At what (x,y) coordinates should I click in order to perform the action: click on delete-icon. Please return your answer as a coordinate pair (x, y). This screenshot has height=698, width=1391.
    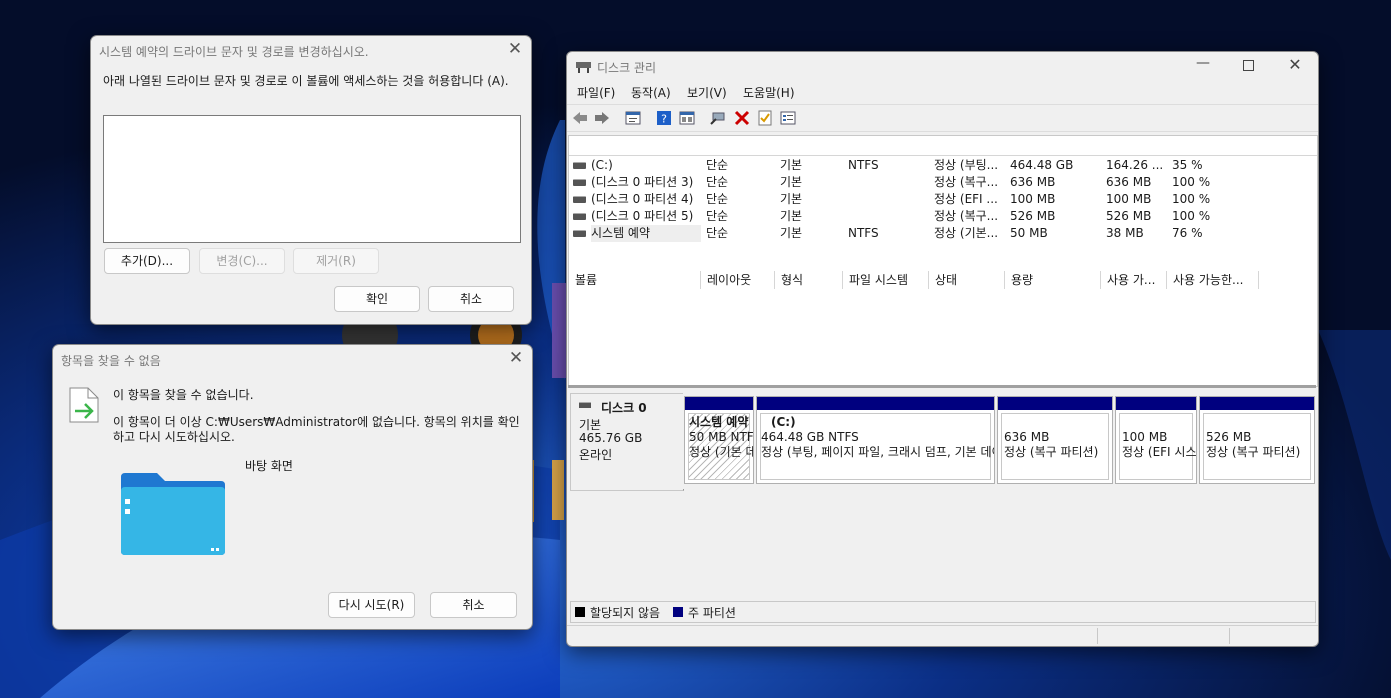
    Looking at the image, I should click on (742, 118).